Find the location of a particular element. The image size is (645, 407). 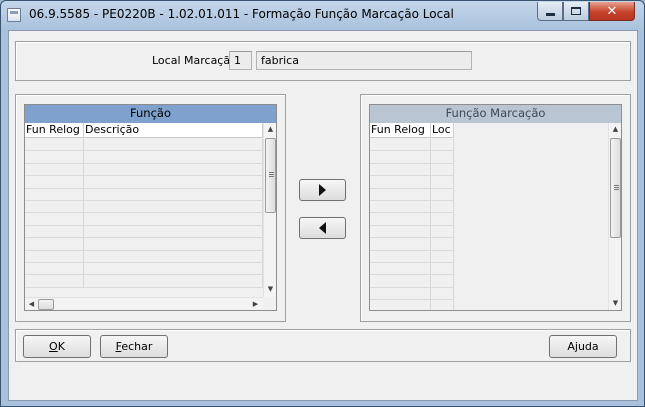

maximize-button is located at coordinates (576, 11).